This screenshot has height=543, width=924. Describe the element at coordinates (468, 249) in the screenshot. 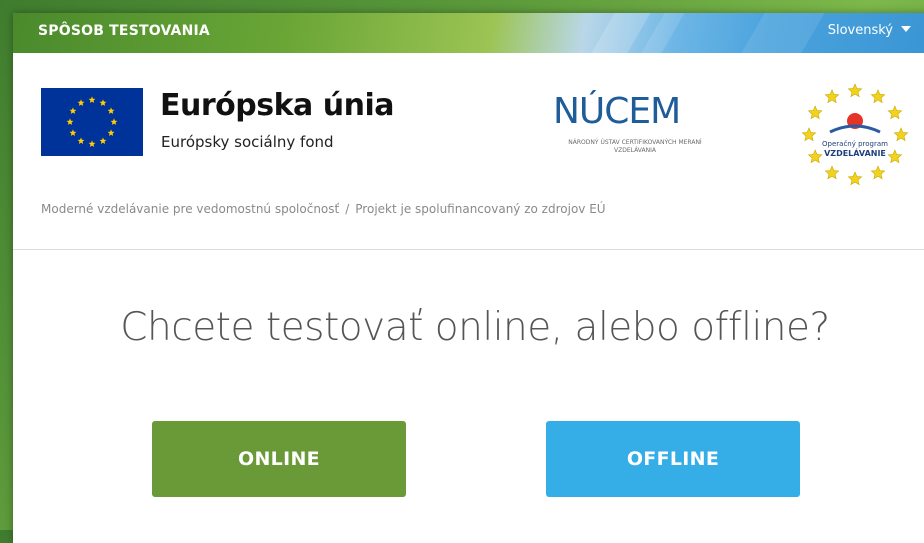

I see `divider` at that location.